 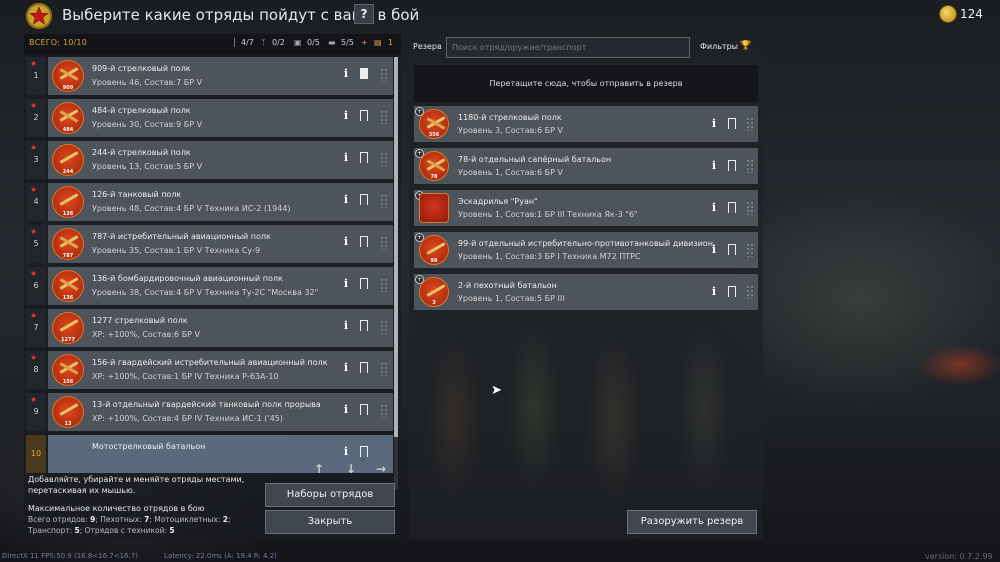 What do you see at coordinates (692, 522) in the screenshot?
I see `disarm-reserve-button: Разоружить резерв` at bounding box center [692, 522].